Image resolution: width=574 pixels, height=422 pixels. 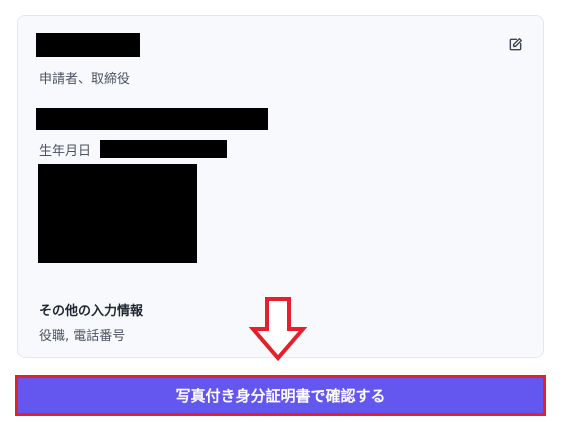 I want to click on applicant-role: 申請者、取締役, so click(x=85, y=79).